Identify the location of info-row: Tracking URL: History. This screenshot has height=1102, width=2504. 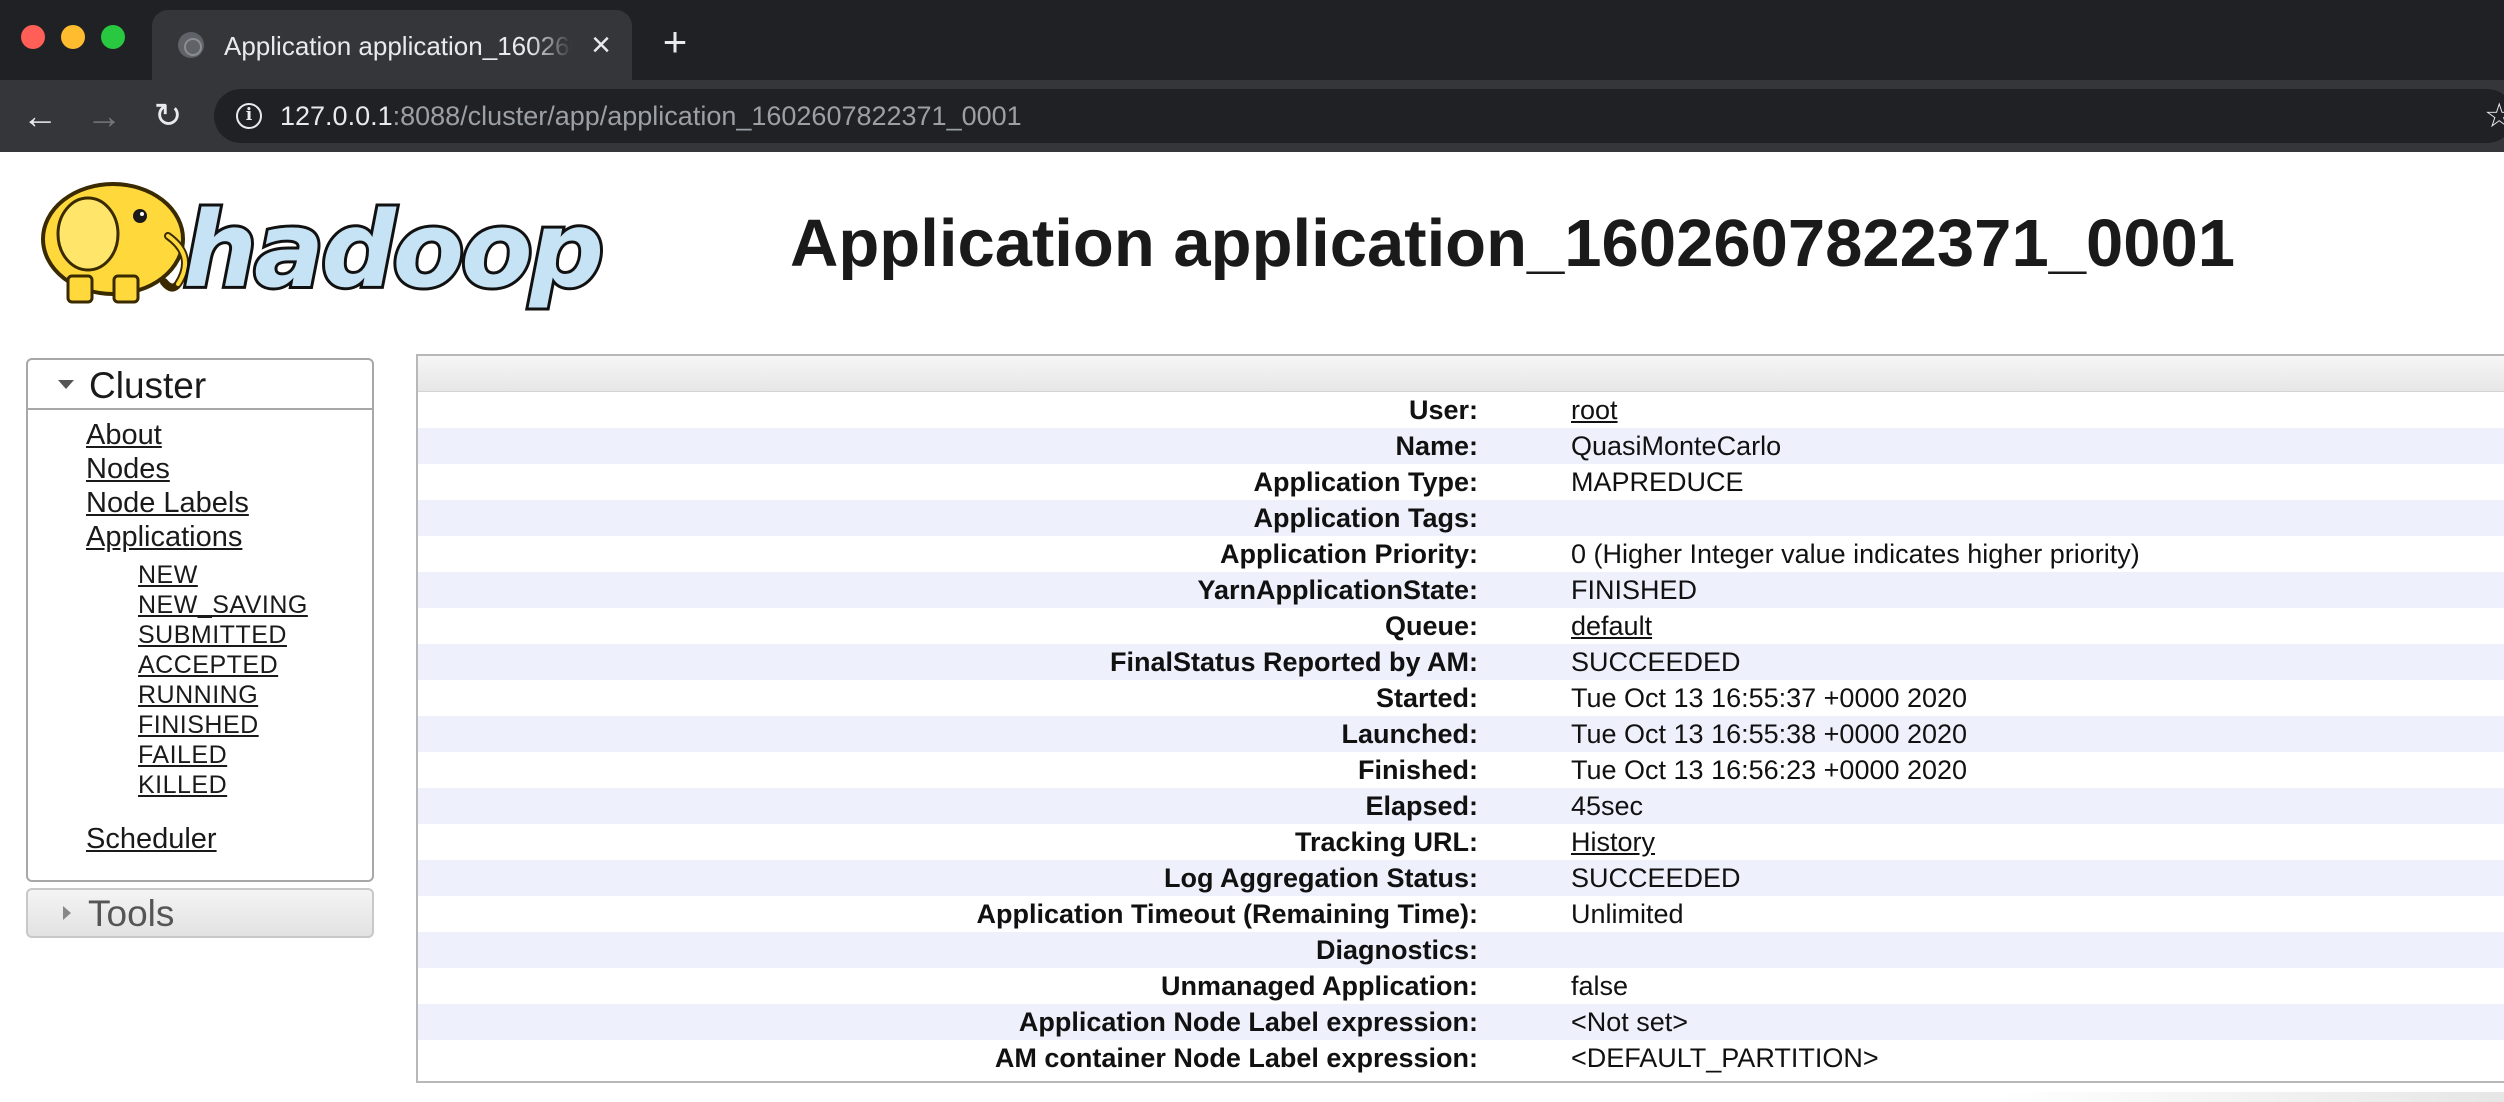
(1461, 842).